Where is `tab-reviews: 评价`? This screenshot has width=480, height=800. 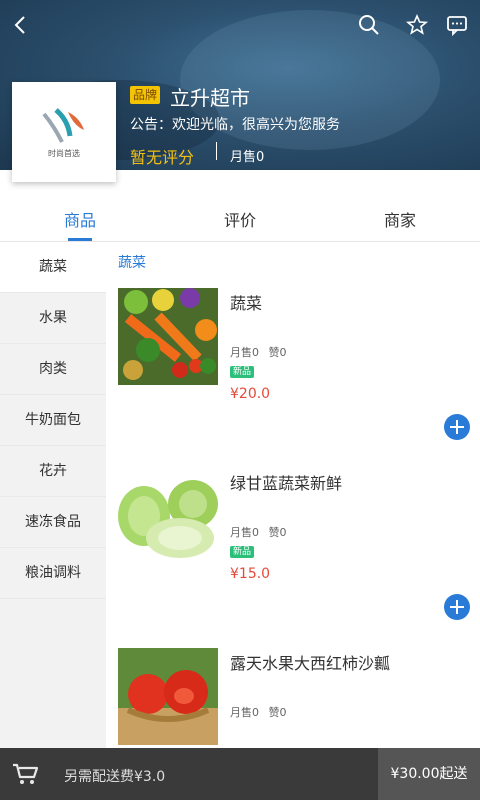 tab-reviews: 评价 is located at coordinates (240, 220).